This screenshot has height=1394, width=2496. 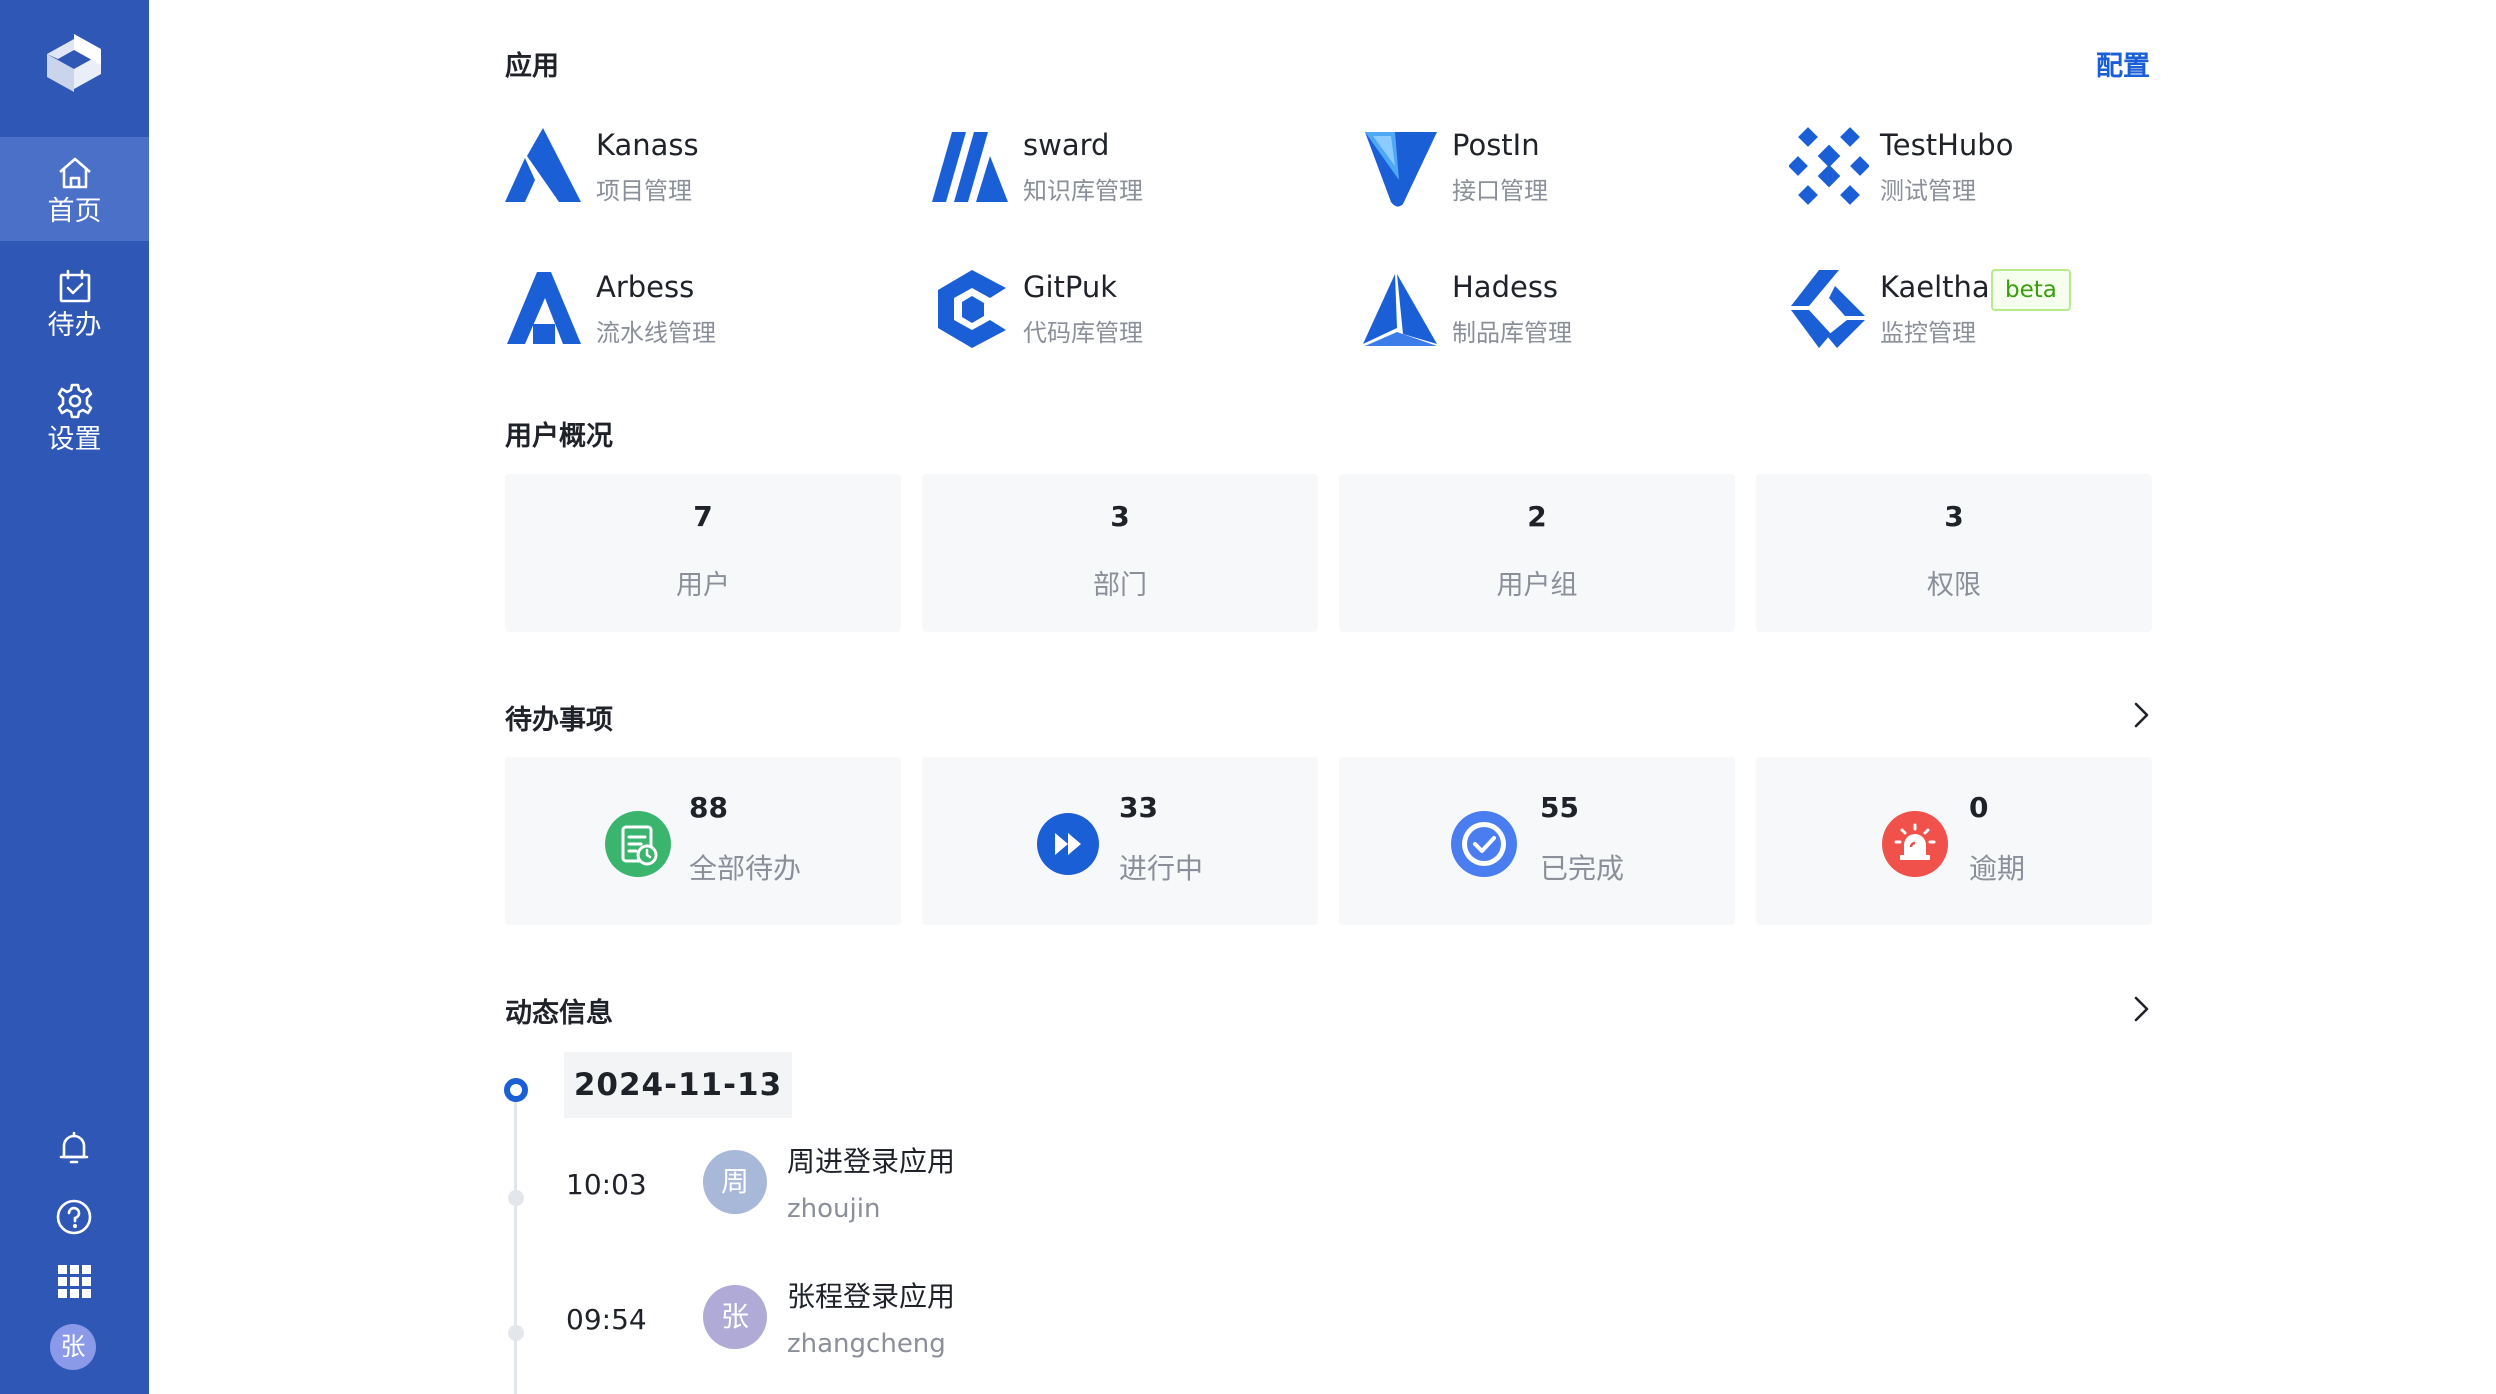 I want to click on gear-icon, so click(x=74, y=401).